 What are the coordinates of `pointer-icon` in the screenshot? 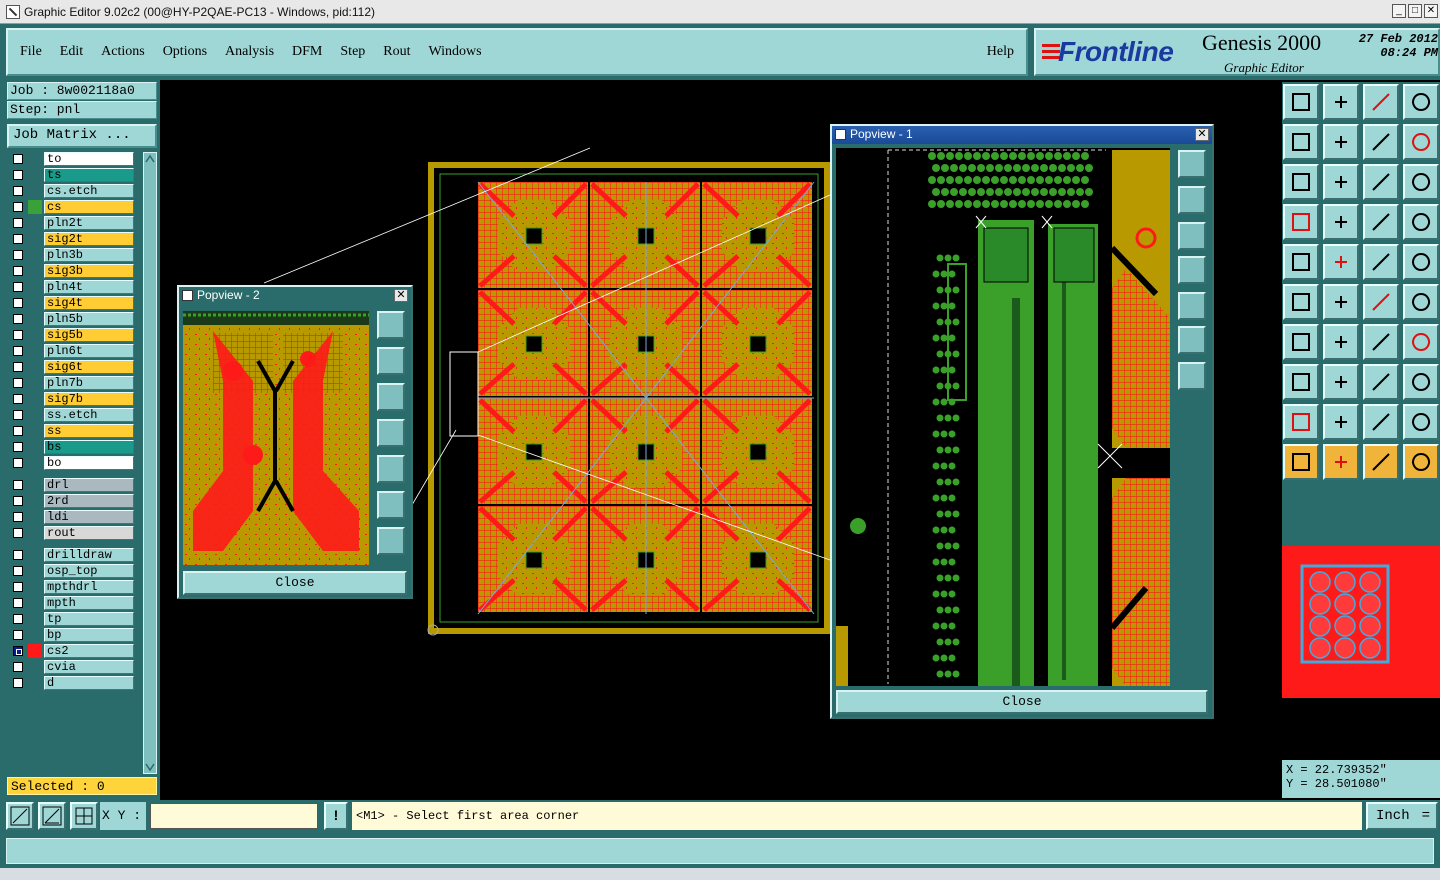 It's located at (1301, 462).